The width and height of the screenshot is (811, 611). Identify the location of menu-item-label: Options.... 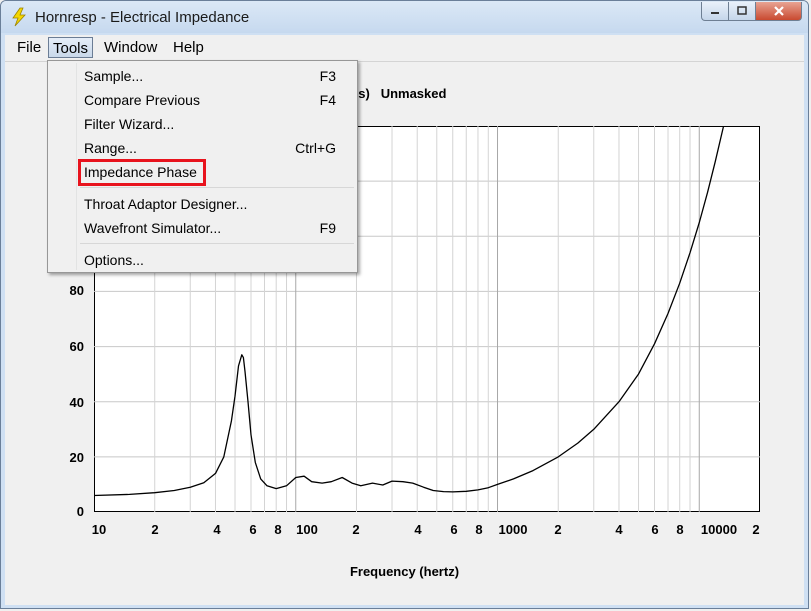
(114, 260).